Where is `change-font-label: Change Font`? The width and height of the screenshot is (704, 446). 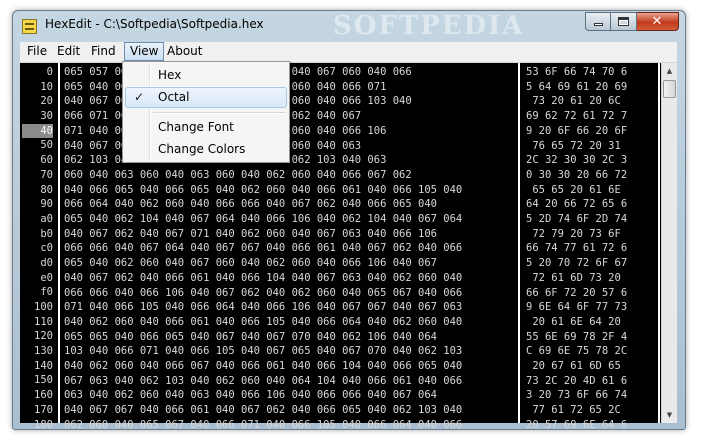
change-font-label: Change Font is located at coordinates (196, 127).